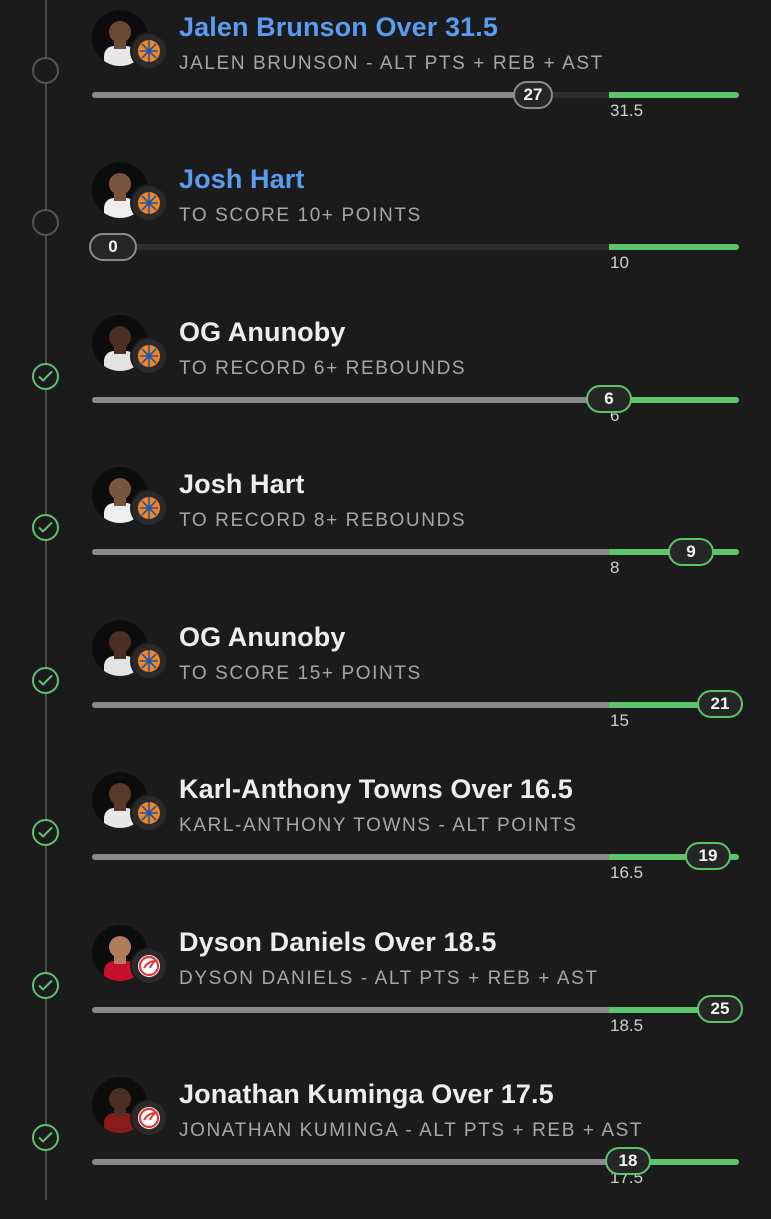 The width and height of the screenshot is (771, 1219). I want to click on current-value-badge: 18, so click(628, 1161).